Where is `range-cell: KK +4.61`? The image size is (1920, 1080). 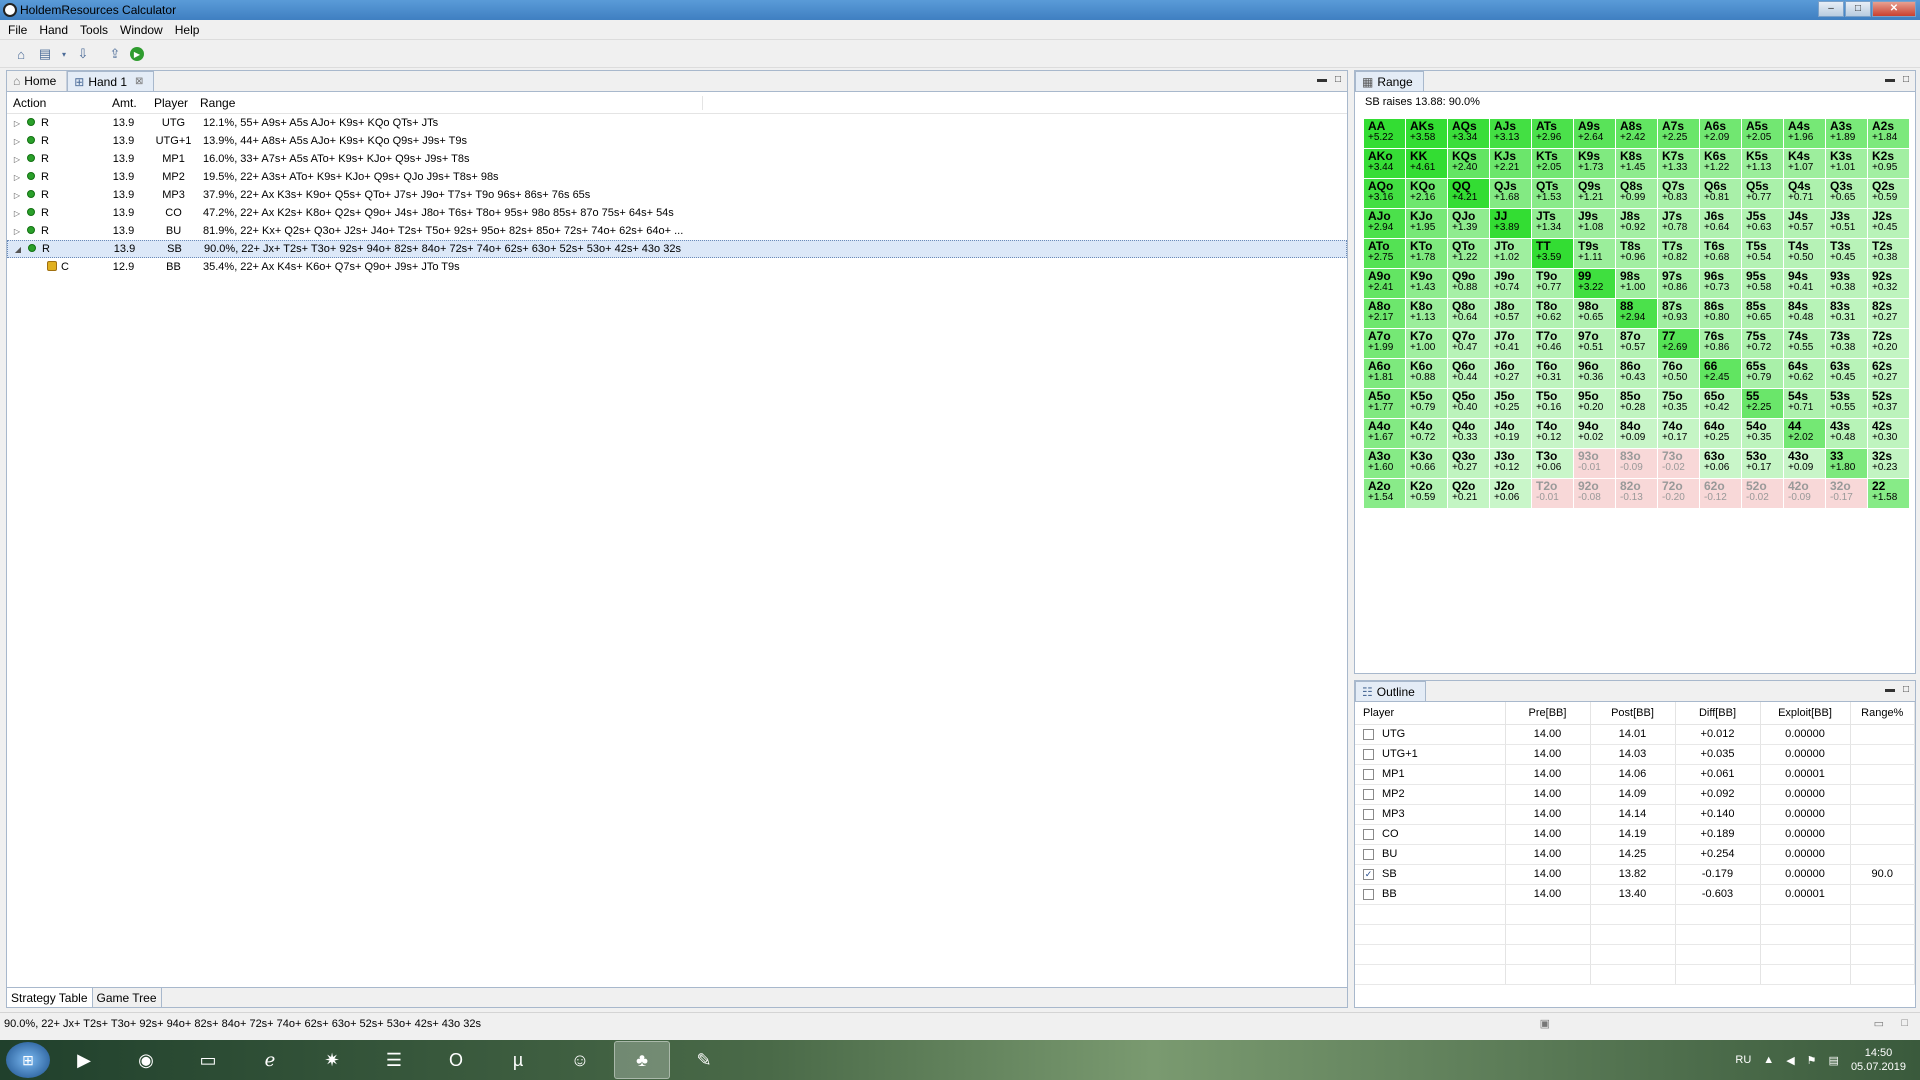 range-cell: KK +4.61 is located at coordinates (1427, 164).